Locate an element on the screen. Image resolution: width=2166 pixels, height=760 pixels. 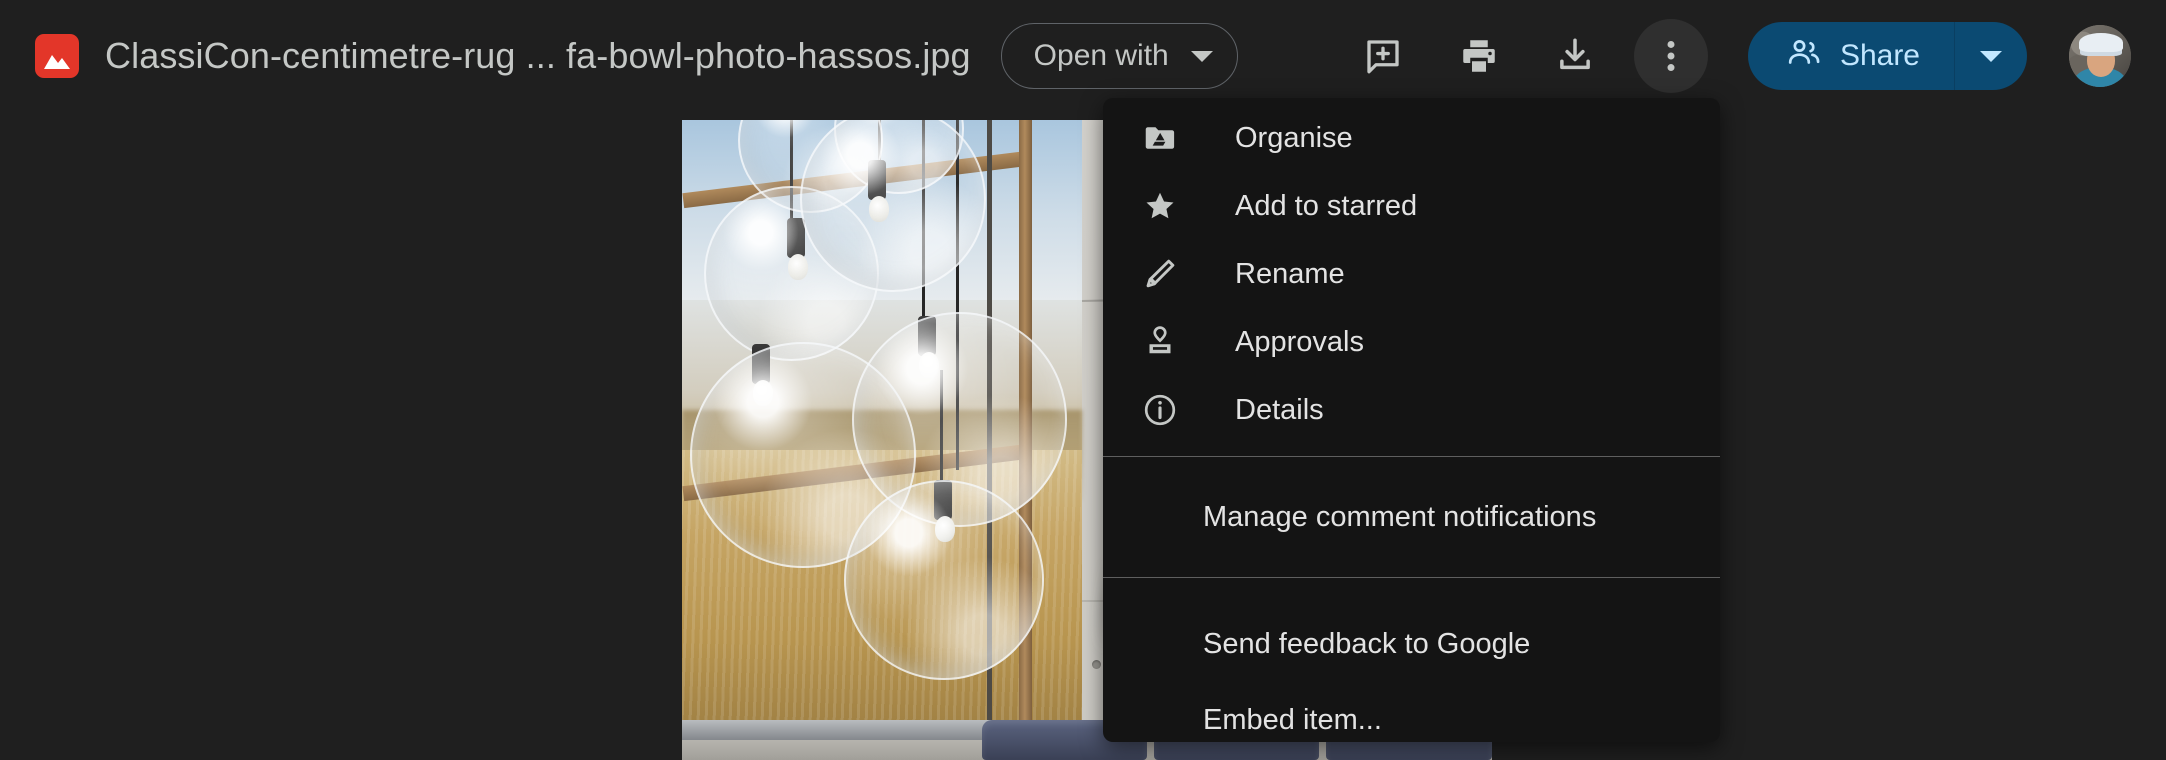
download-icon is located at coordinates (1575, 56).